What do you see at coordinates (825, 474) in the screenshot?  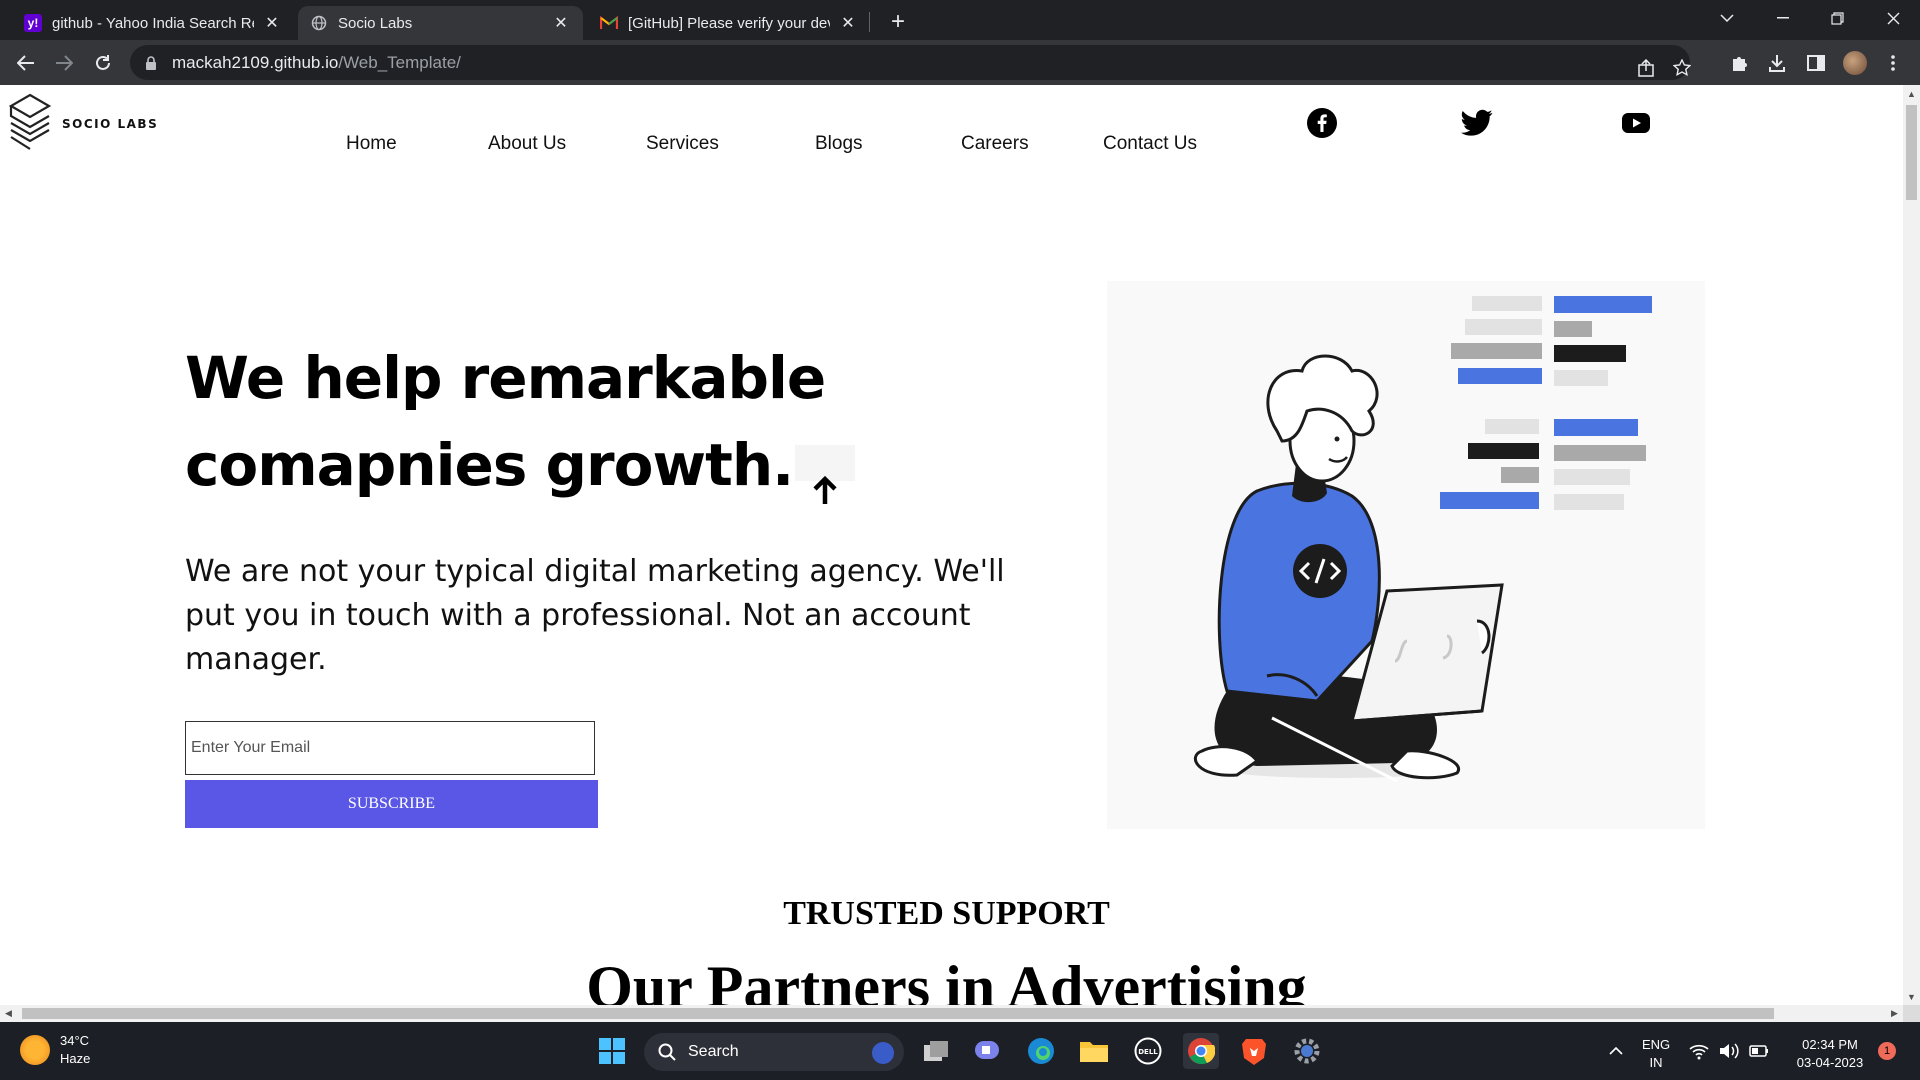 I see `arrow-up-icon` at bounding box center [825, 474].